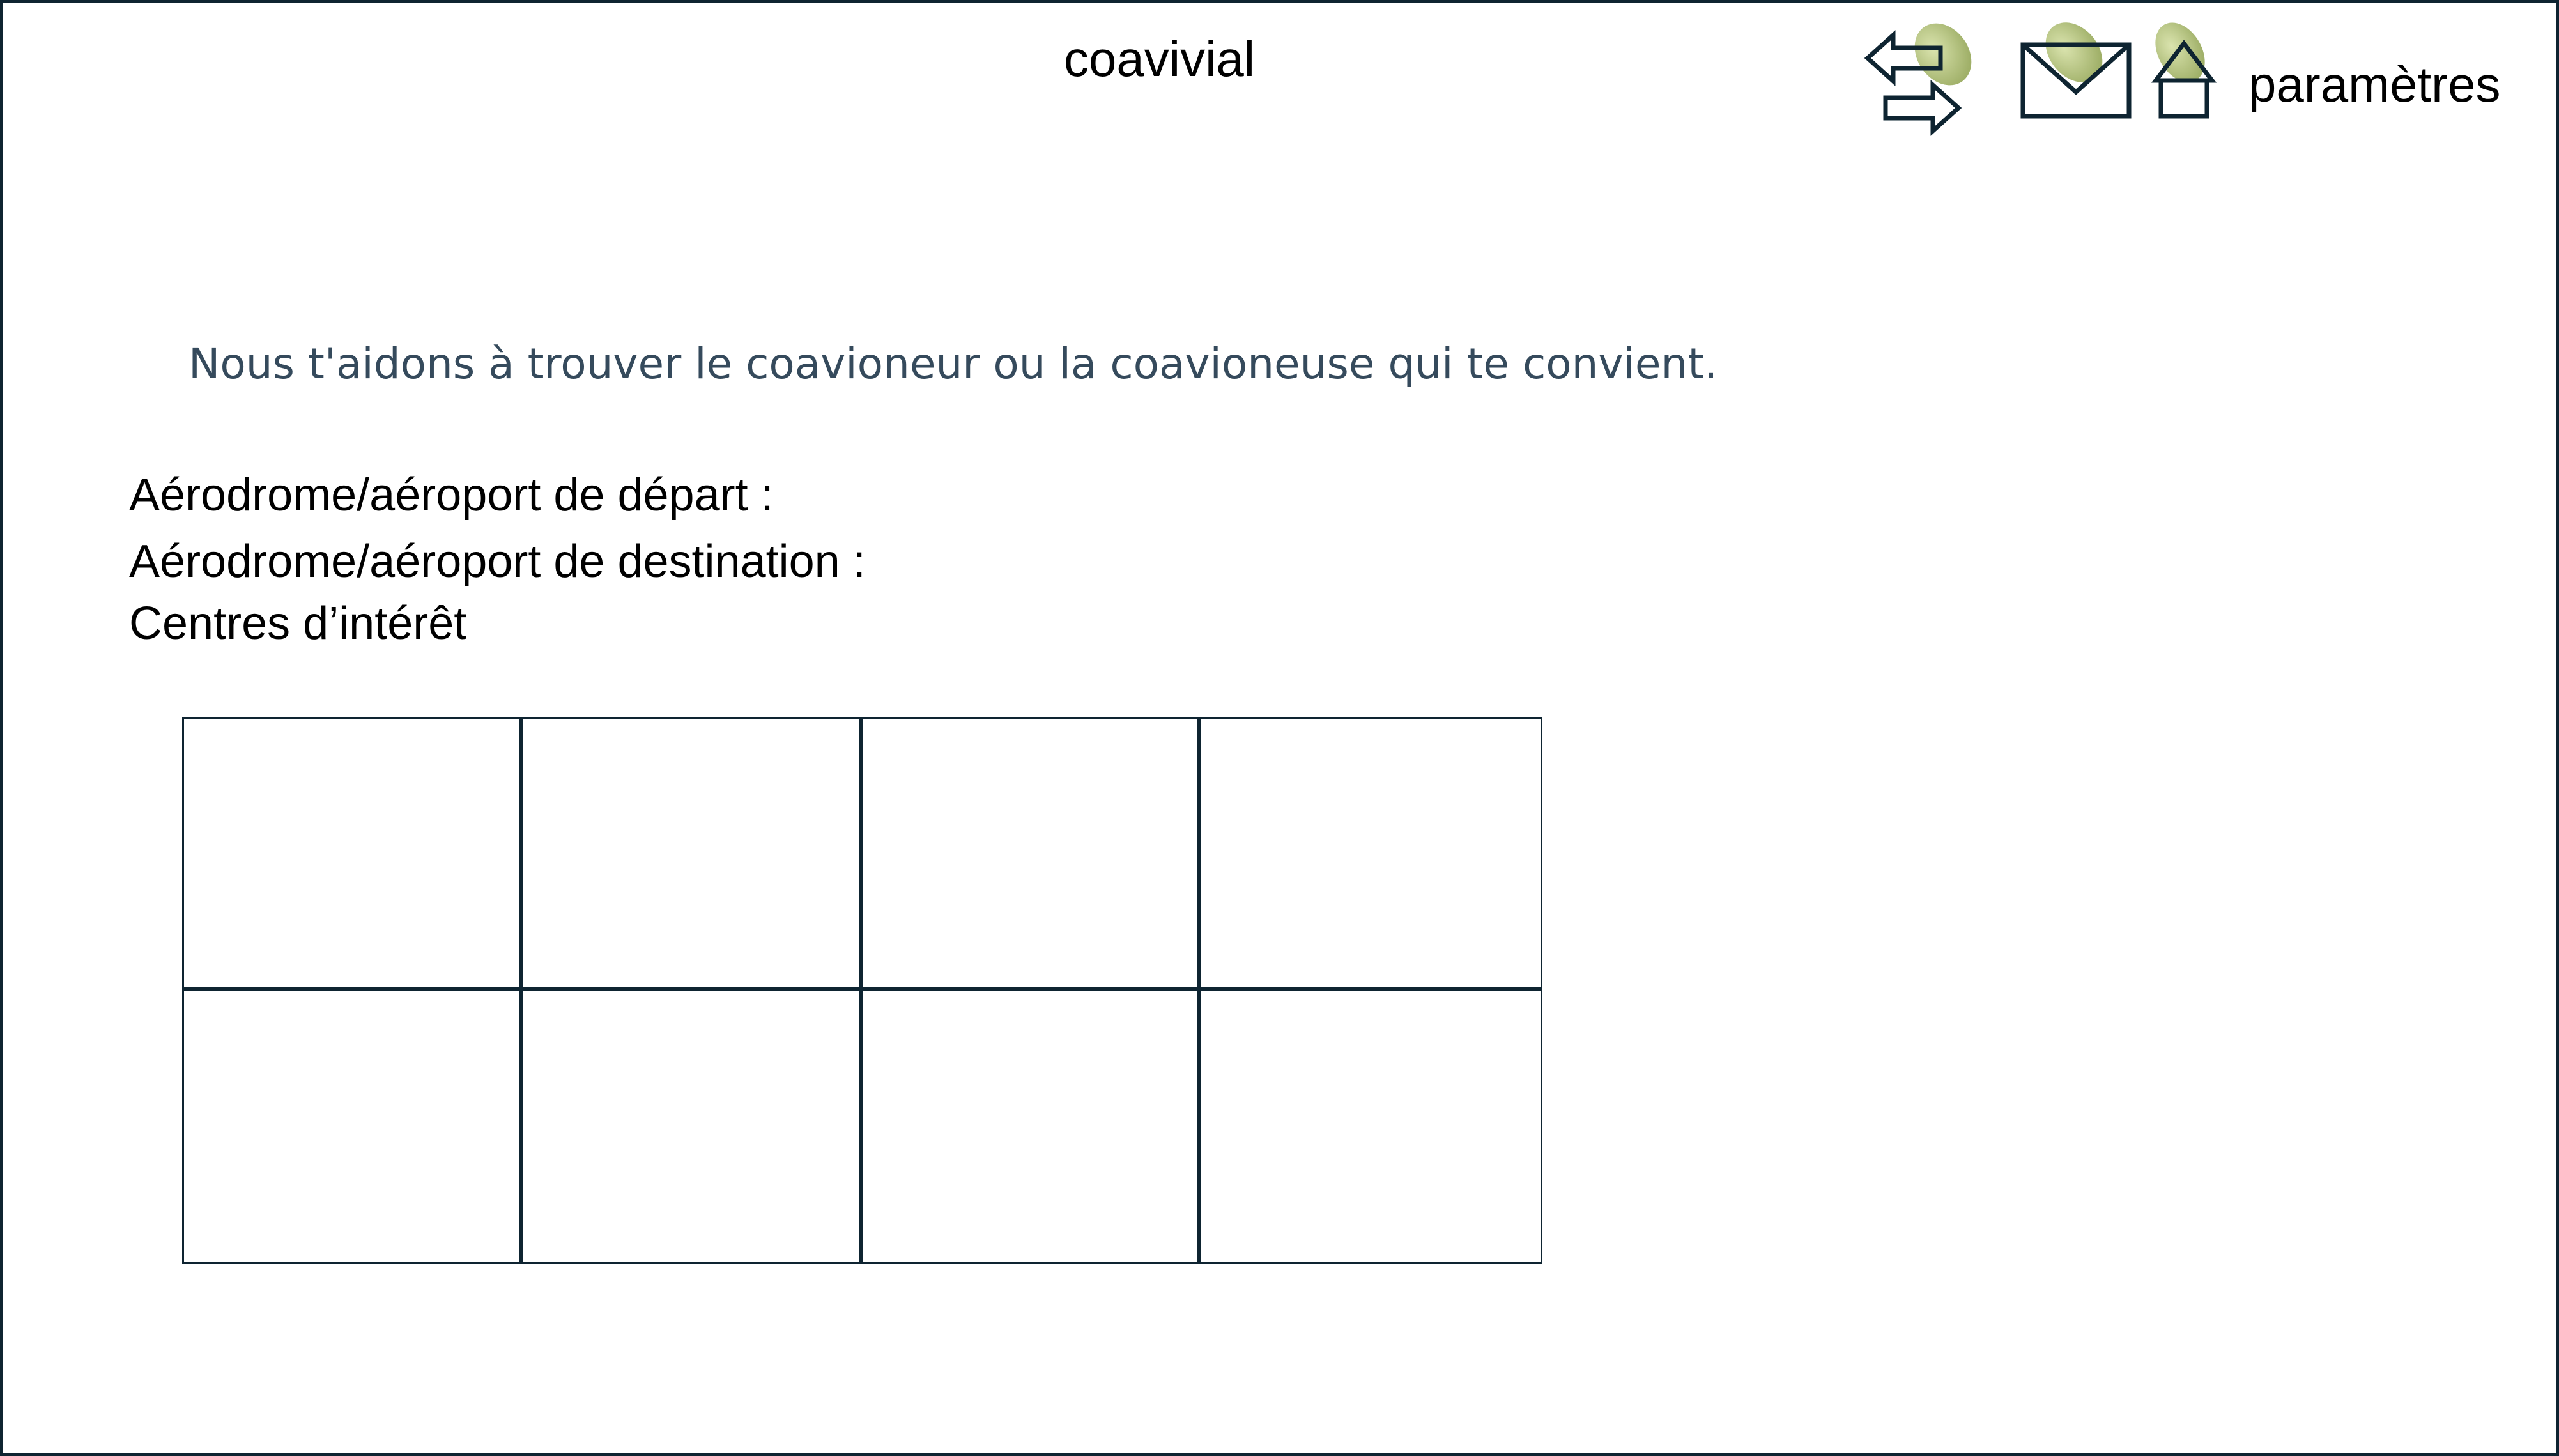  Describe the element at coordinates (1160, 59) in the screenshot. I see `app-title: coavivial` at that location.